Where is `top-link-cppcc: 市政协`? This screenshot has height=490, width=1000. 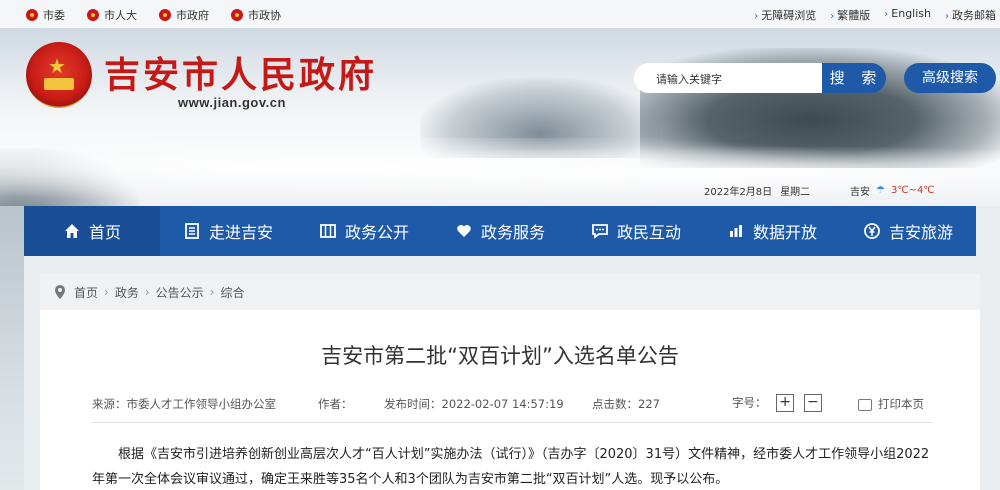
top-link-cppcc: 市政协 is located at coordinates (256, 15).